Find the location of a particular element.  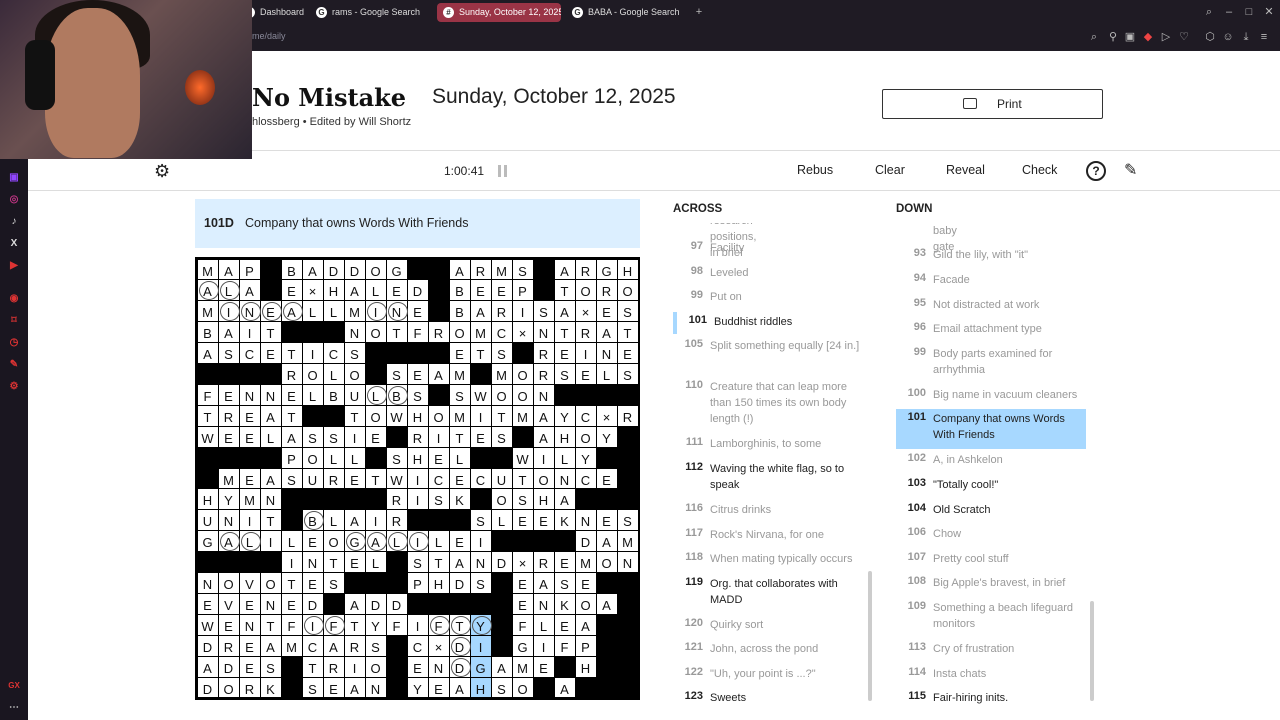

down-clue-item: 101 Company that owns Words With Friends is located at coordinates (991, 429).